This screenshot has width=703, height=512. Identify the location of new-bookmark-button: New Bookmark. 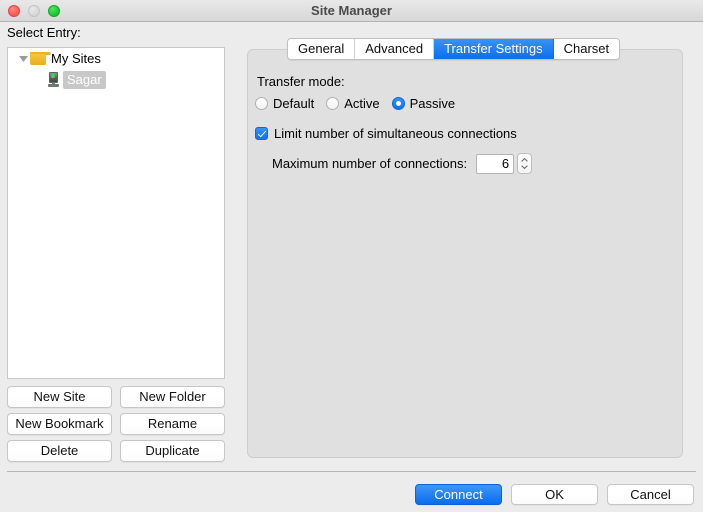
(59, 424).